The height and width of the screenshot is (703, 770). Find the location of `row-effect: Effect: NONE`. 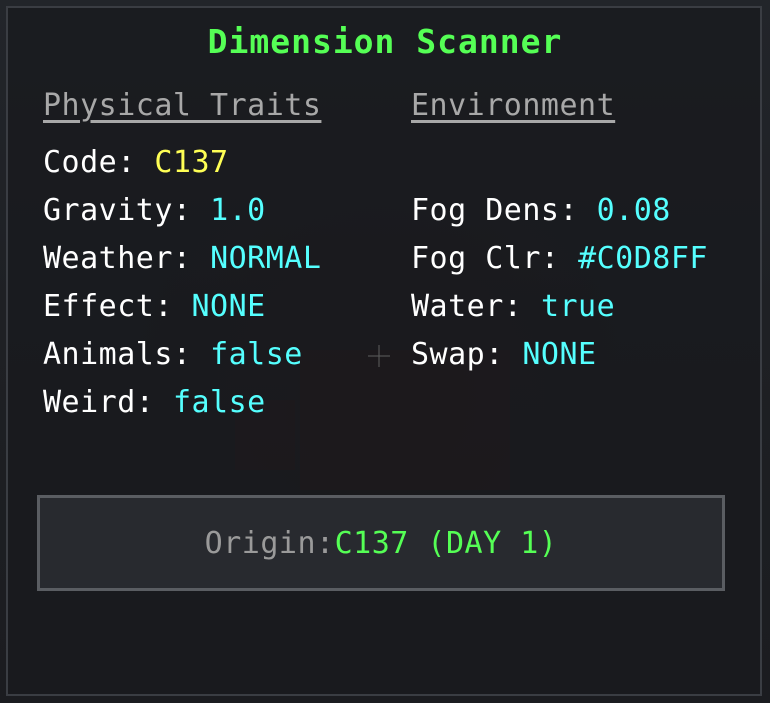

row-effect: Effect: NONE is located at coordinates (154, 306).